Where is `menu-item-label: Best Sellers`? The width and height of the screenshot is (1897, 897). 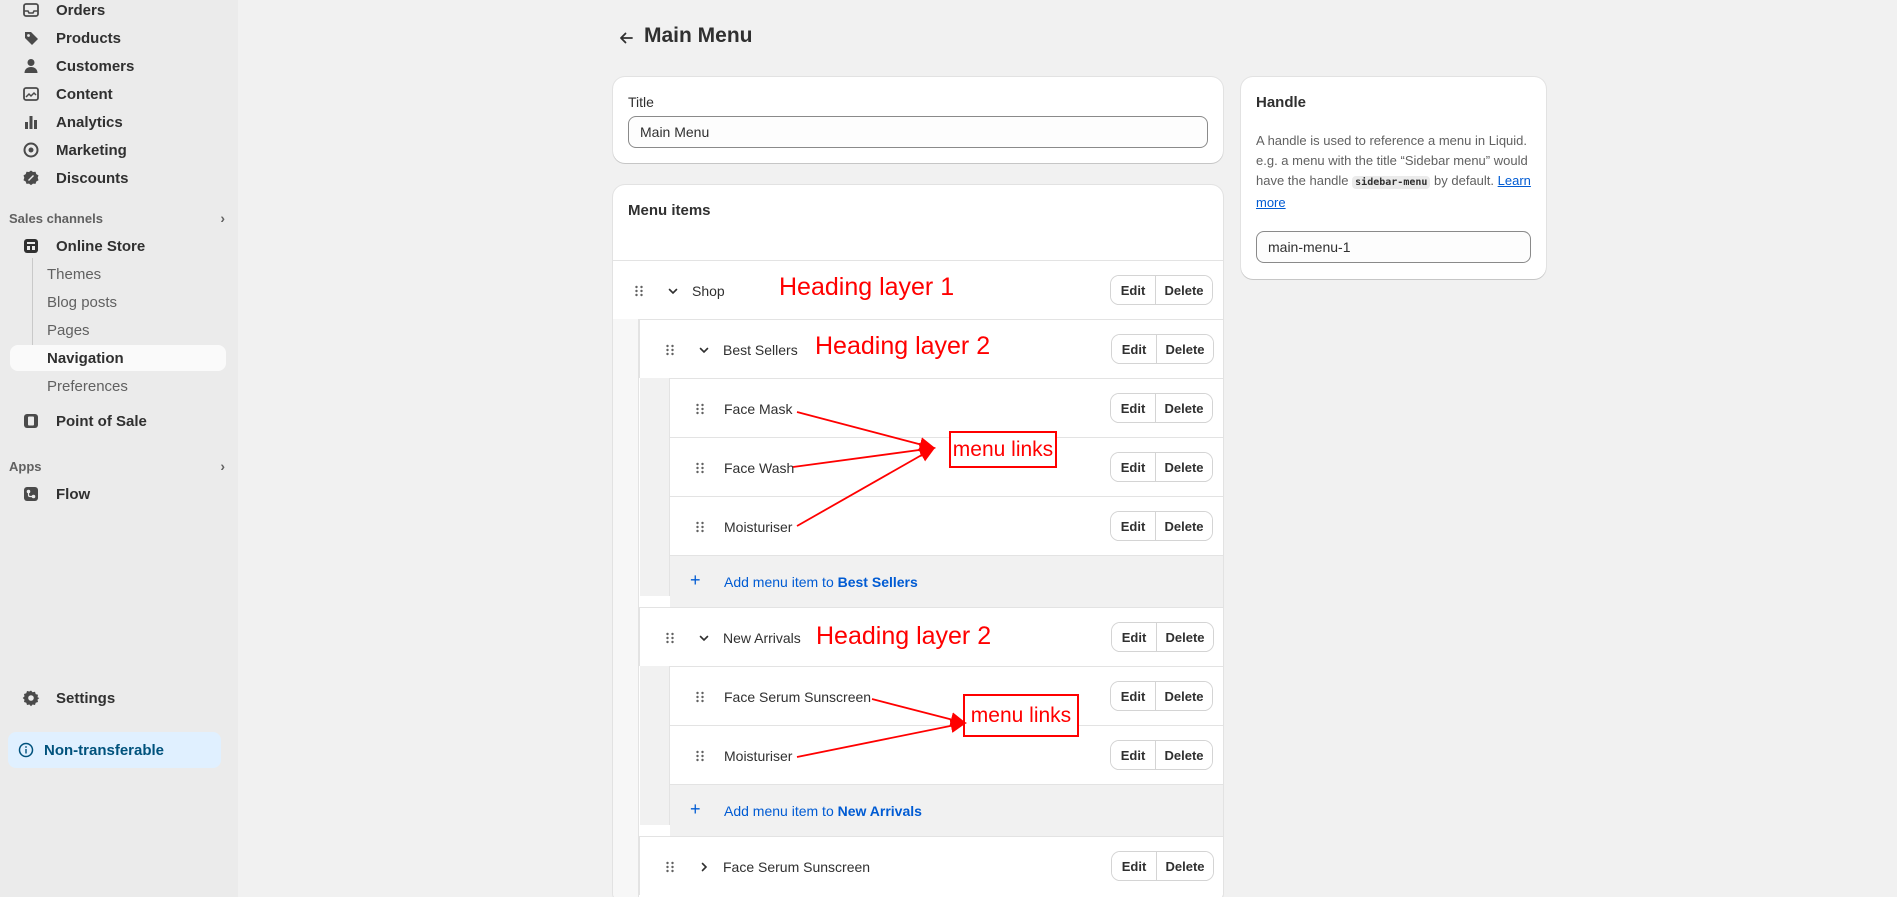
menu-item-label: Best Sellers is located at coordinates (760, 350).